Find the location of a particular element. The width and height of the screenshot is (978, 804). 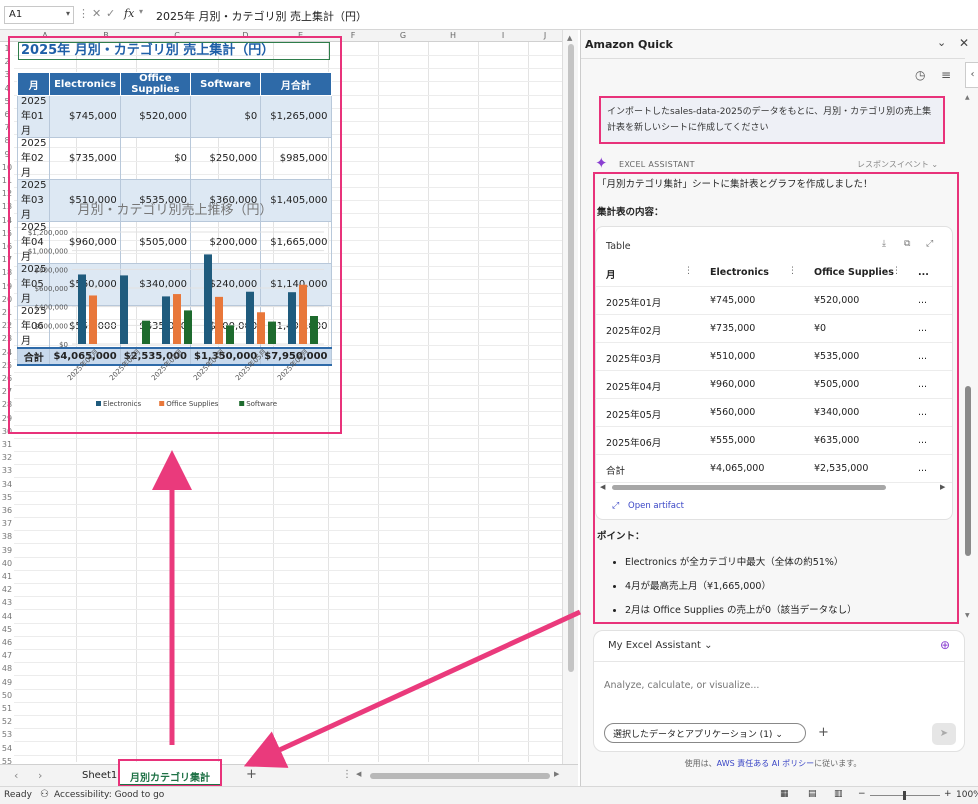

highlight-box is located at coordinates (772, 120).